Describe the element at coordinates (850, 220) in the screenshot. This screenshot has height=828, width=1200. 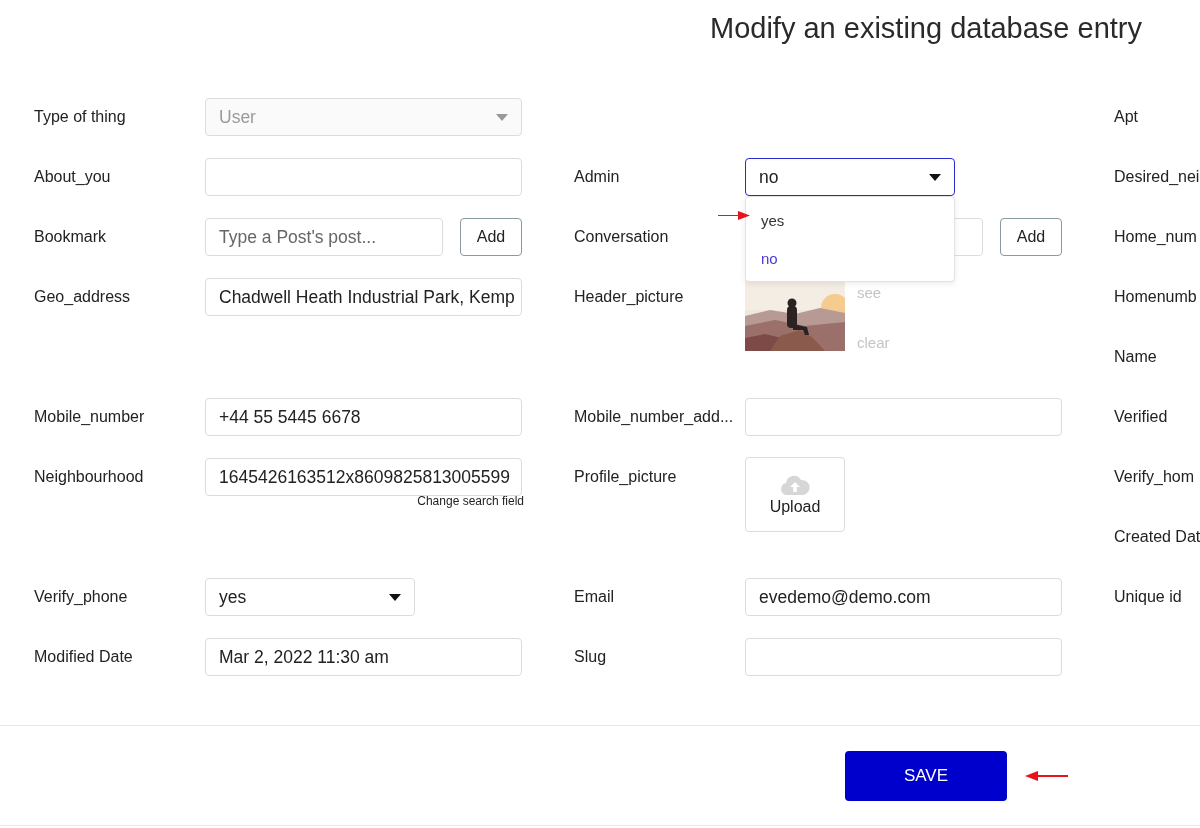
I see `dropdown-option: yes` at that location.